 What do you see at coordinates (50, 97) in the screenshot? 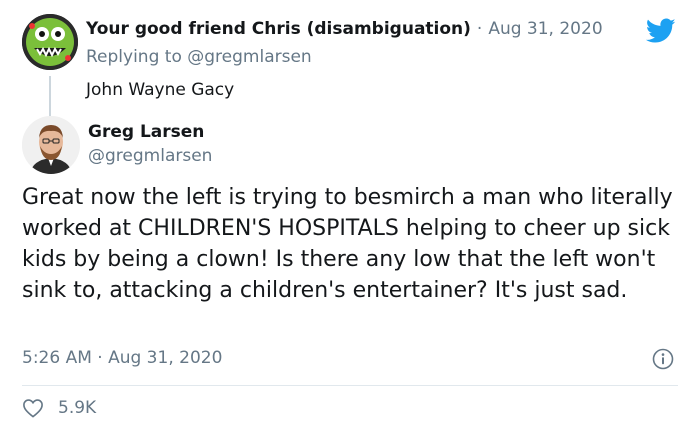
I see `thread-connector` at bounding box center [50, 97].